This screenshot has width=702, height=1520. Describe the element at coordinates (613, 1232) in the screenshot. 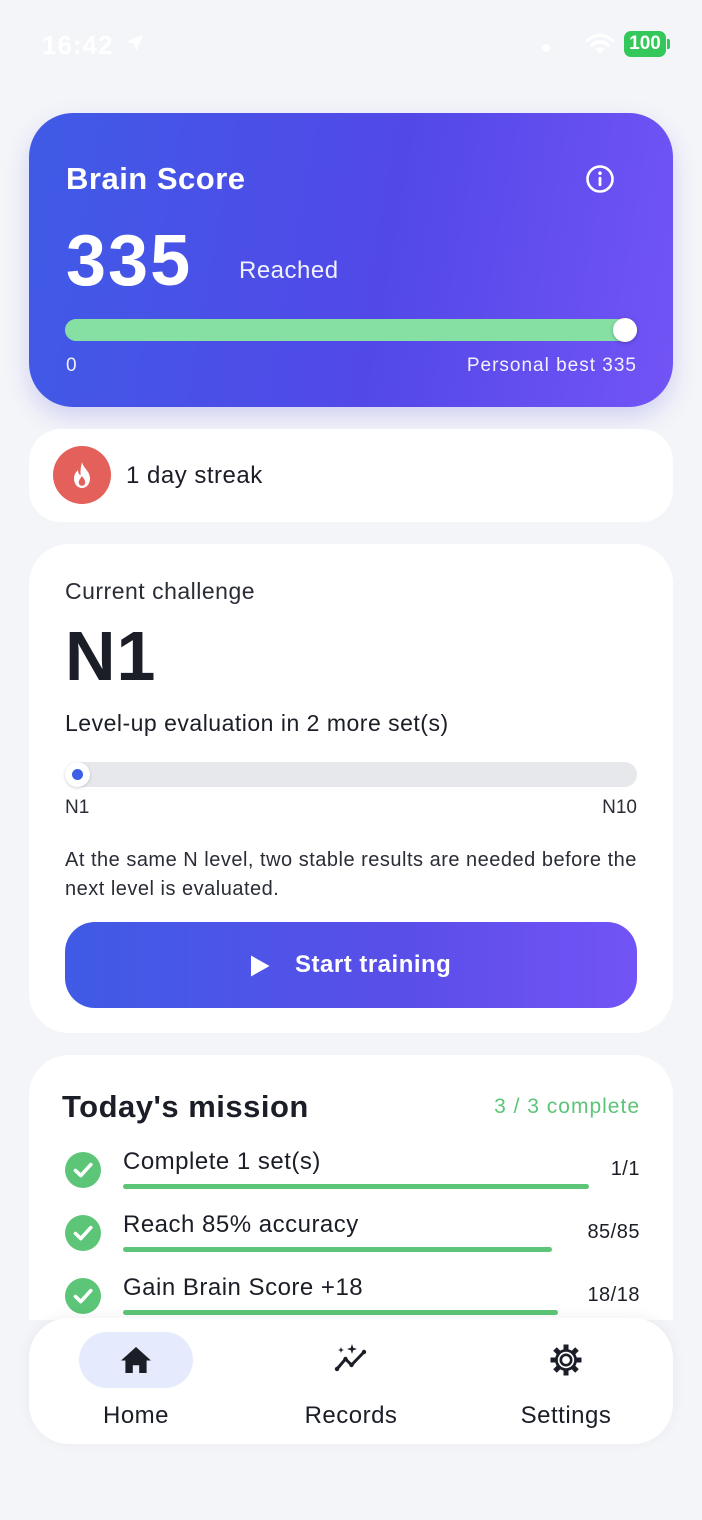

I see `mission-item-value: 85/85` at that location.